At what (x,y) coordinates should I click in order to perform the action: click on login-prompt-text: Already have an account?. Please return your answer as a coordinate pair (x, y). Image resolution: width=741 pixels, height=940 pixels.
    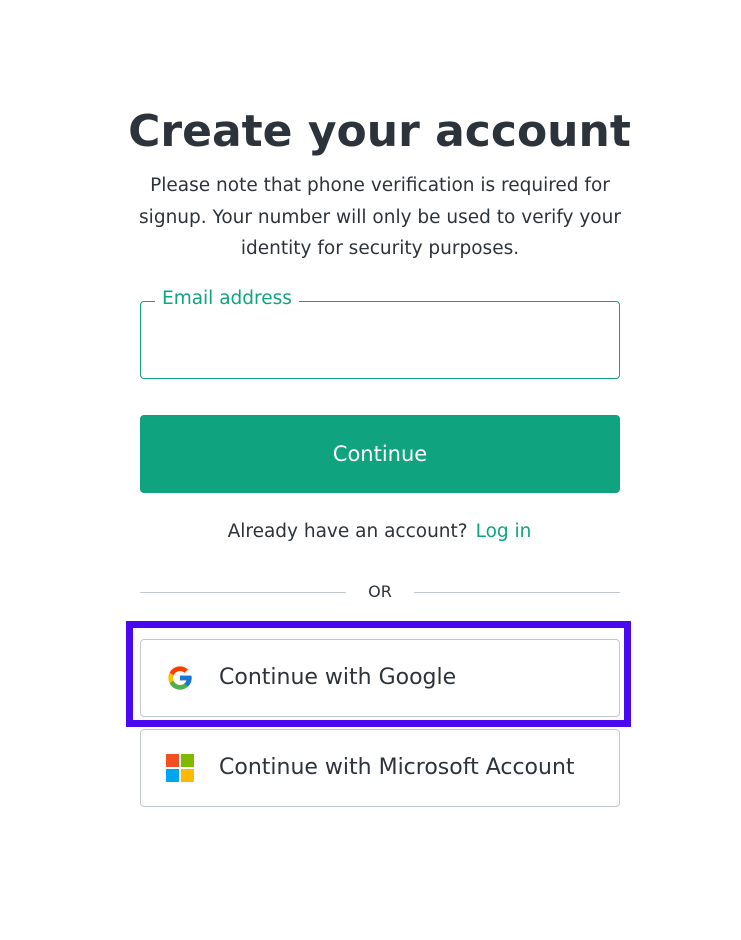
    Looking at the image, I should click on (347, 531).